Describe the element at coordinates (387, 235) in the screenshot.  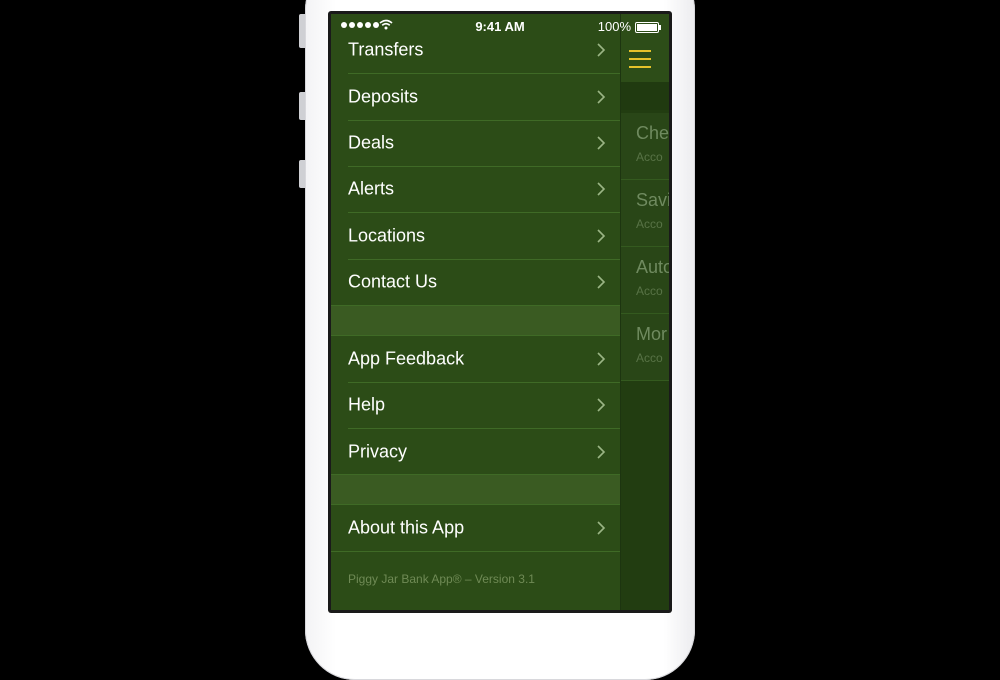
I see `menu-item-label: Locations` at that location.